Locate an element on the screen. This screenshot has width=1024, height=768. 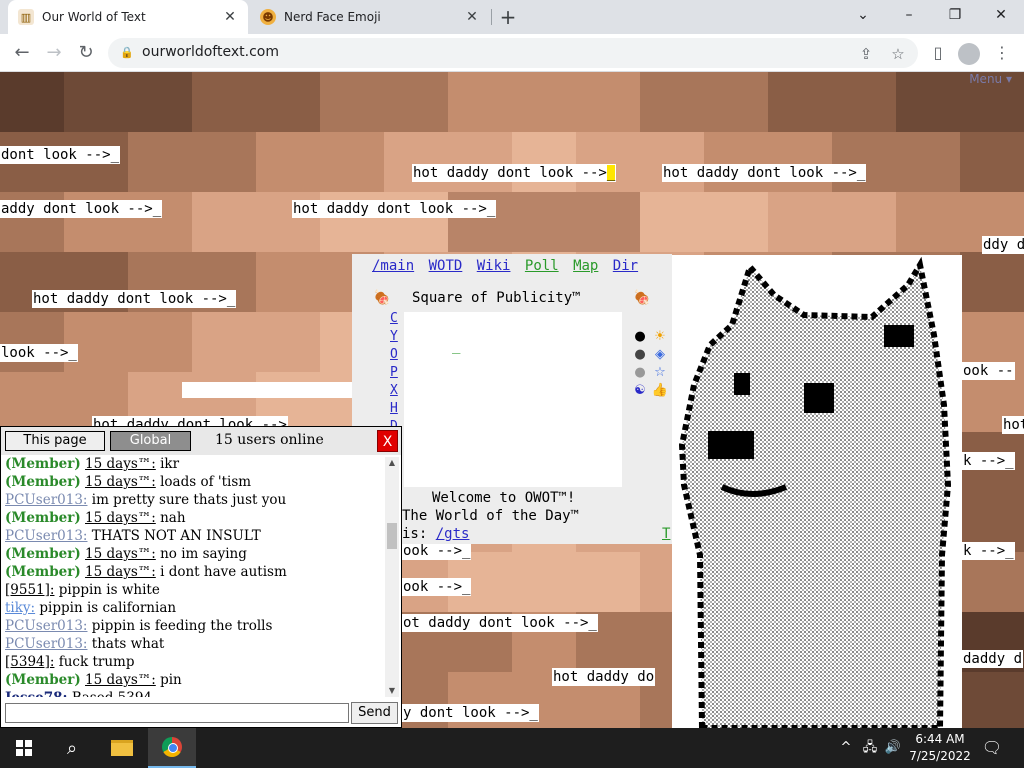
chat-message-input is located at coordinates (177, 713).